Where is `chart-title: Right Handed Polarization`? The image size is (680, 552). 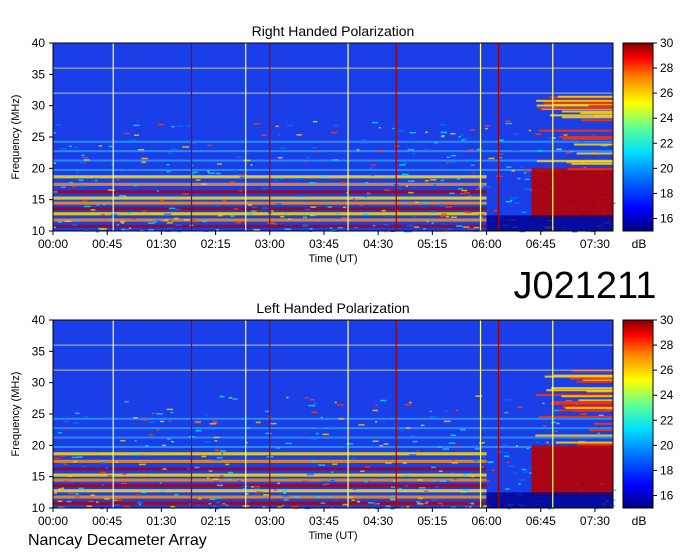 chart-title: Right Handed Polarization is located at coordinates (333, 31).